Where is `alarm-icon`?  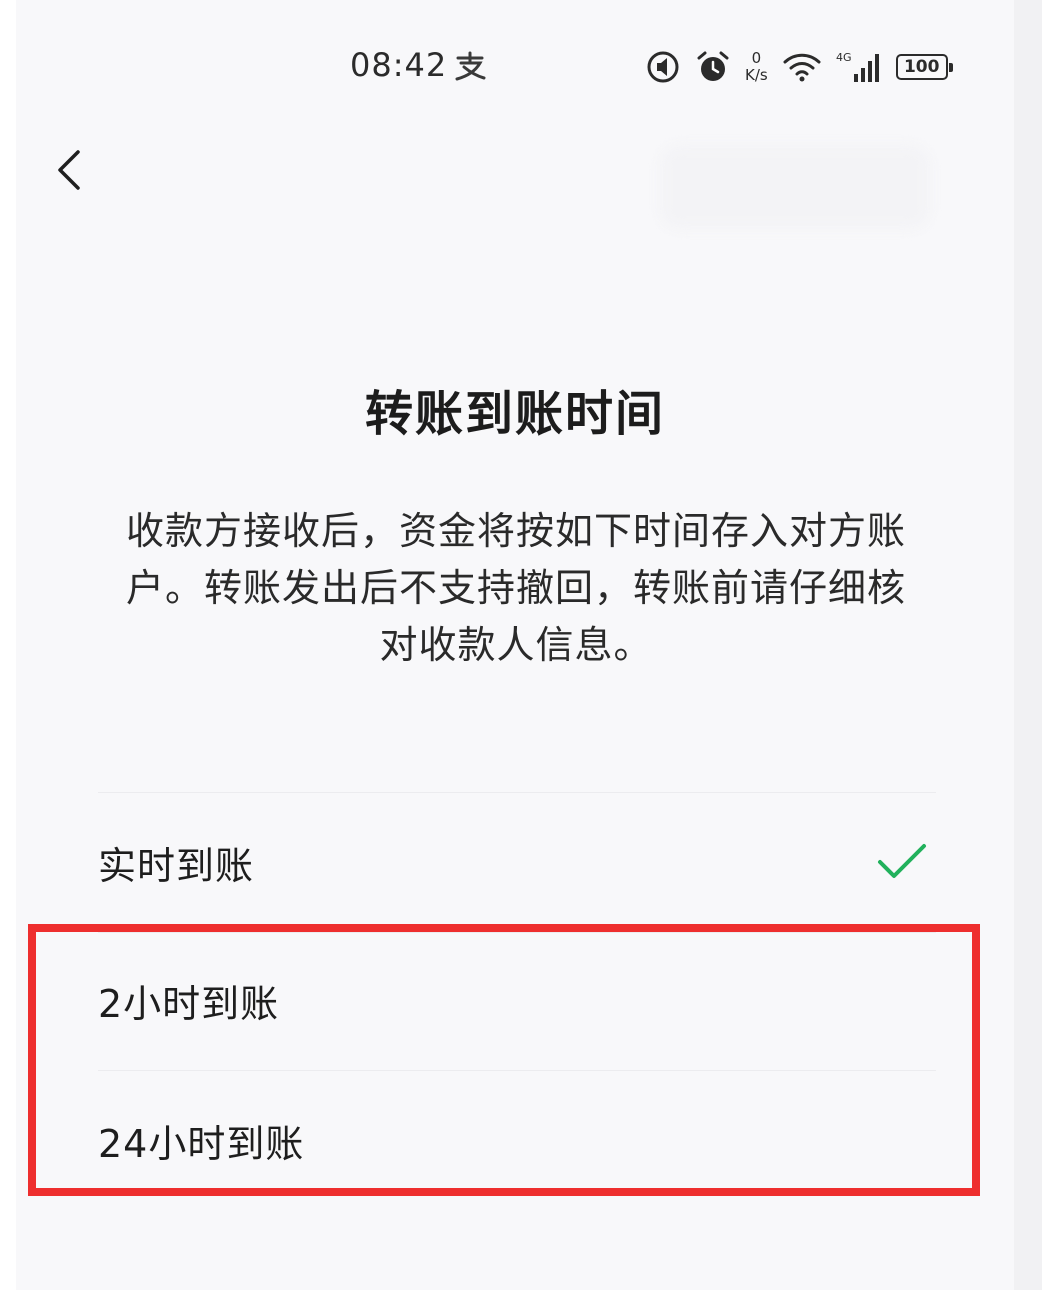 alarm-icon is located at coordinates (713, 66).